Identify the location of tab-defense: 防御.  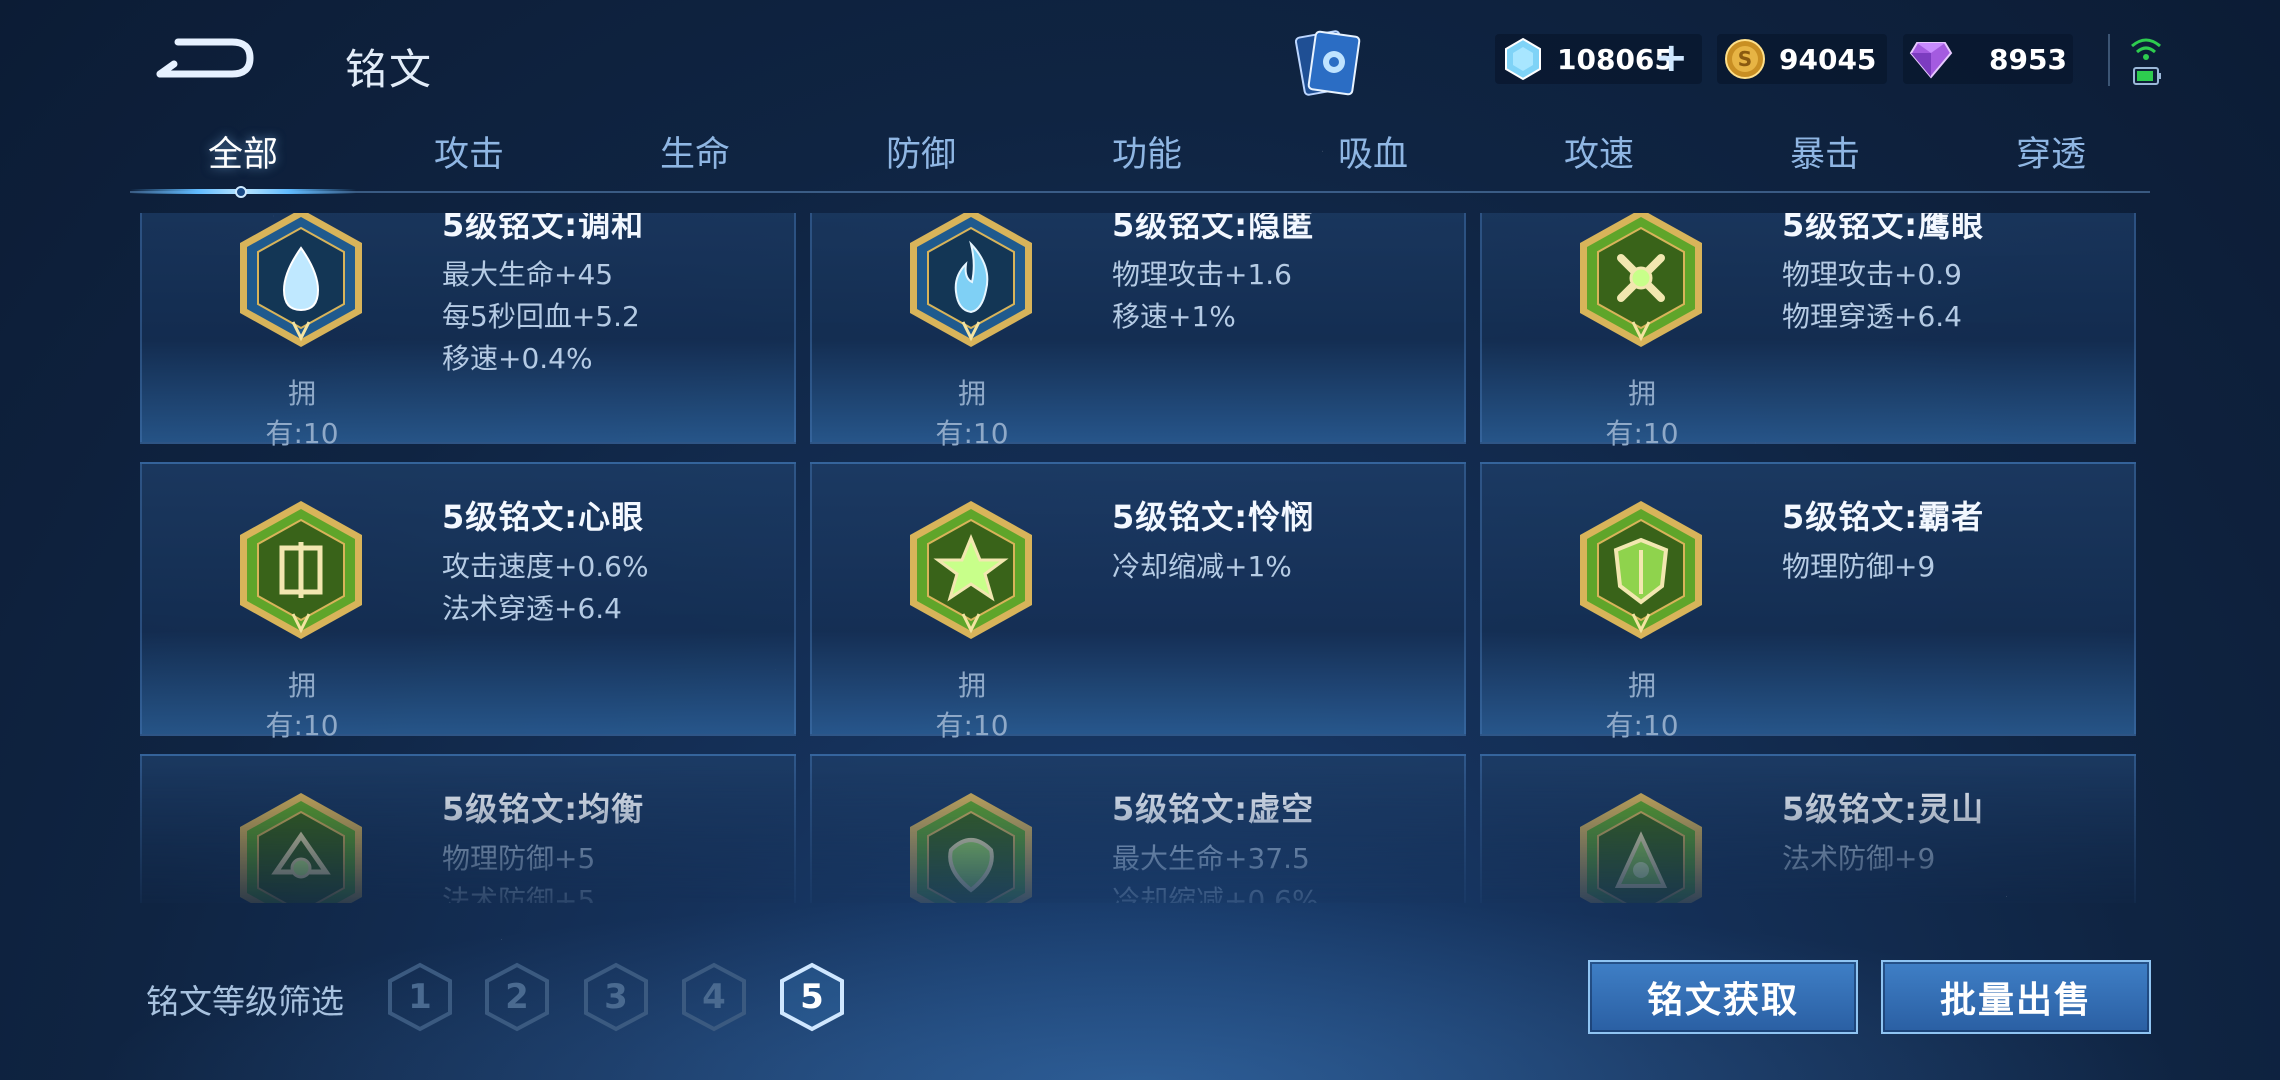
(921, 160).